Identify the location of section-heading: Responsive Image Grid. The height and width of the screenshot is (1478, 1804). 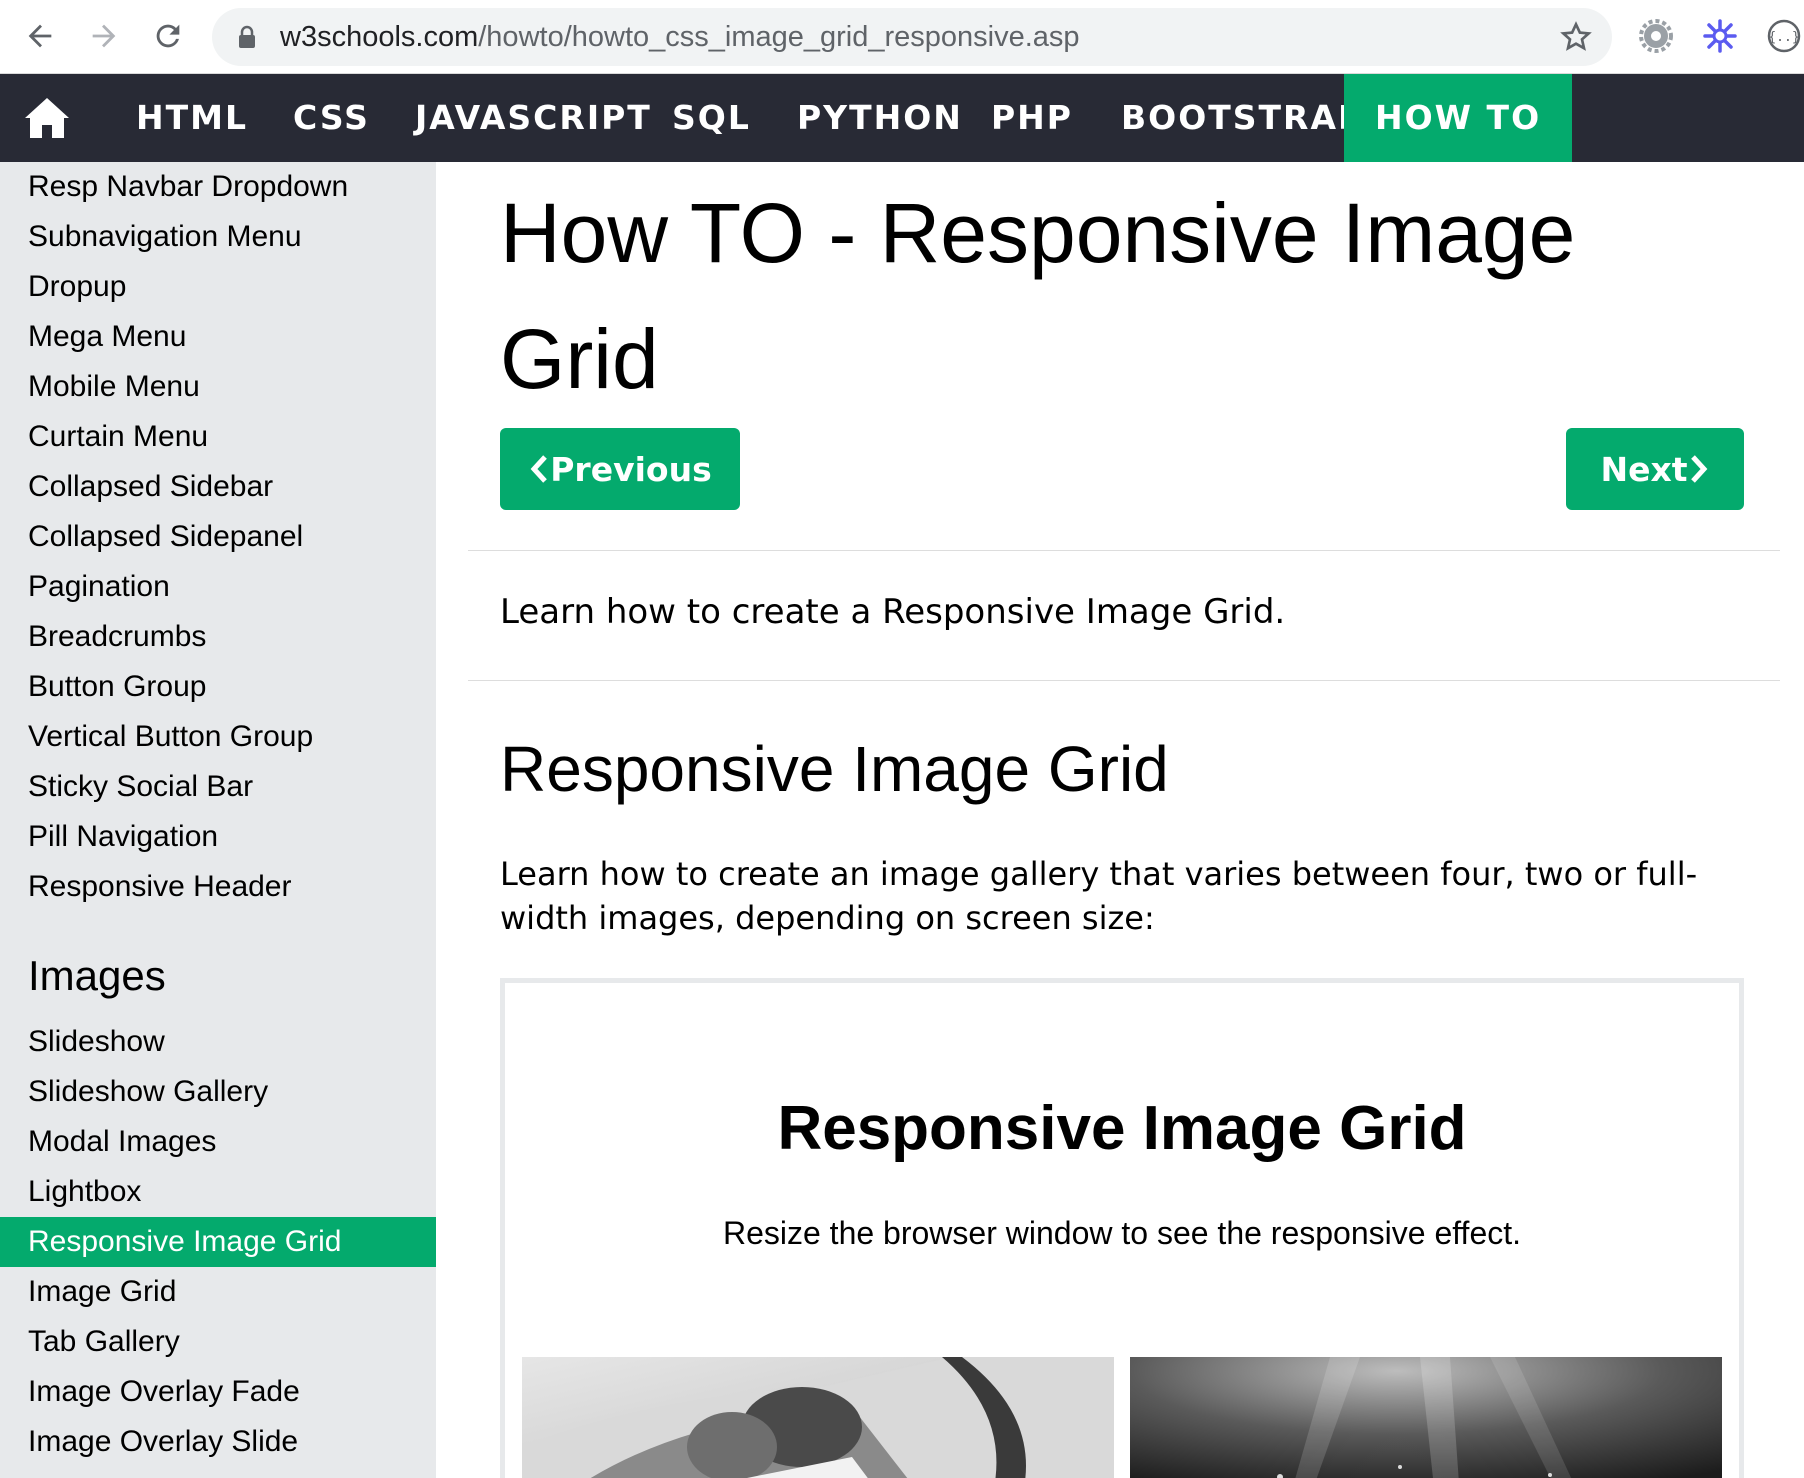
(834, 769).